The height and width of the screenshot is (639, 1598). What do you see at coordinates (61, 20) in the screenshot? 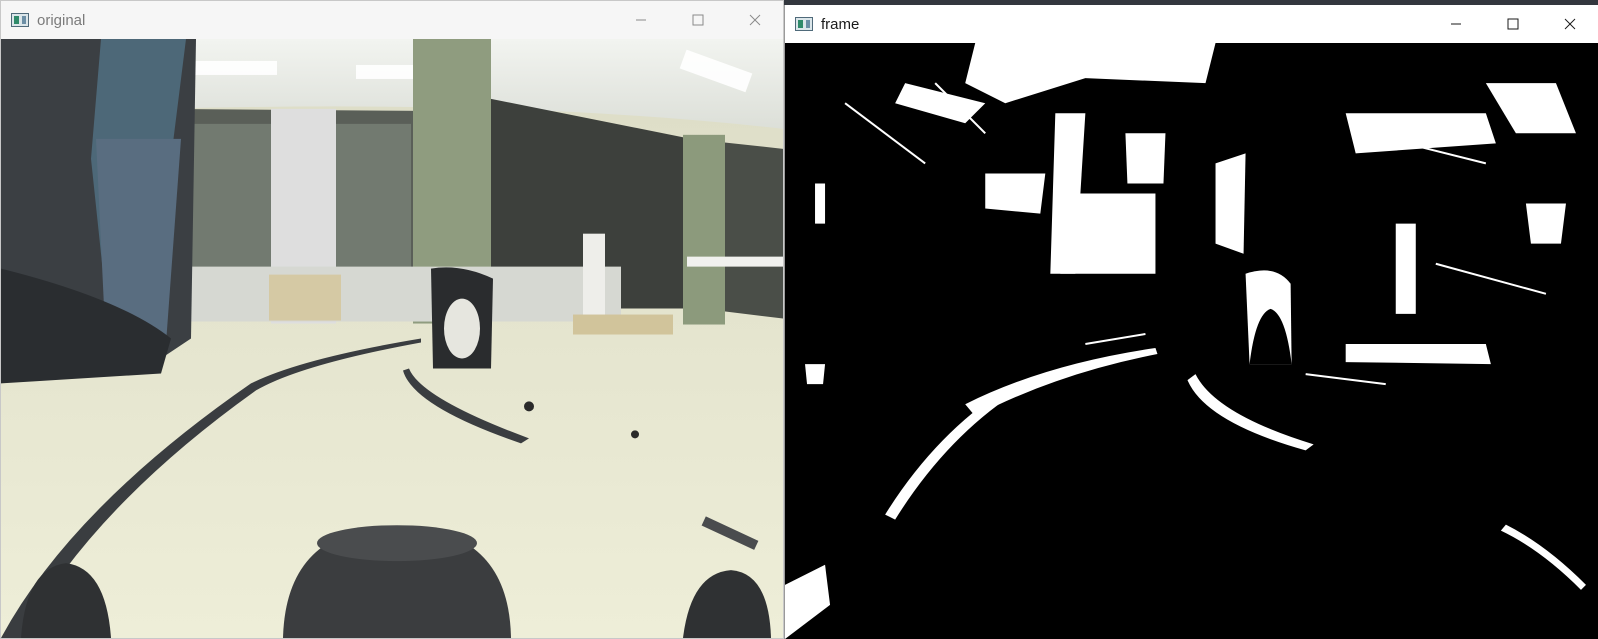
I see `window-title: original` at bounding box center [61, 20].